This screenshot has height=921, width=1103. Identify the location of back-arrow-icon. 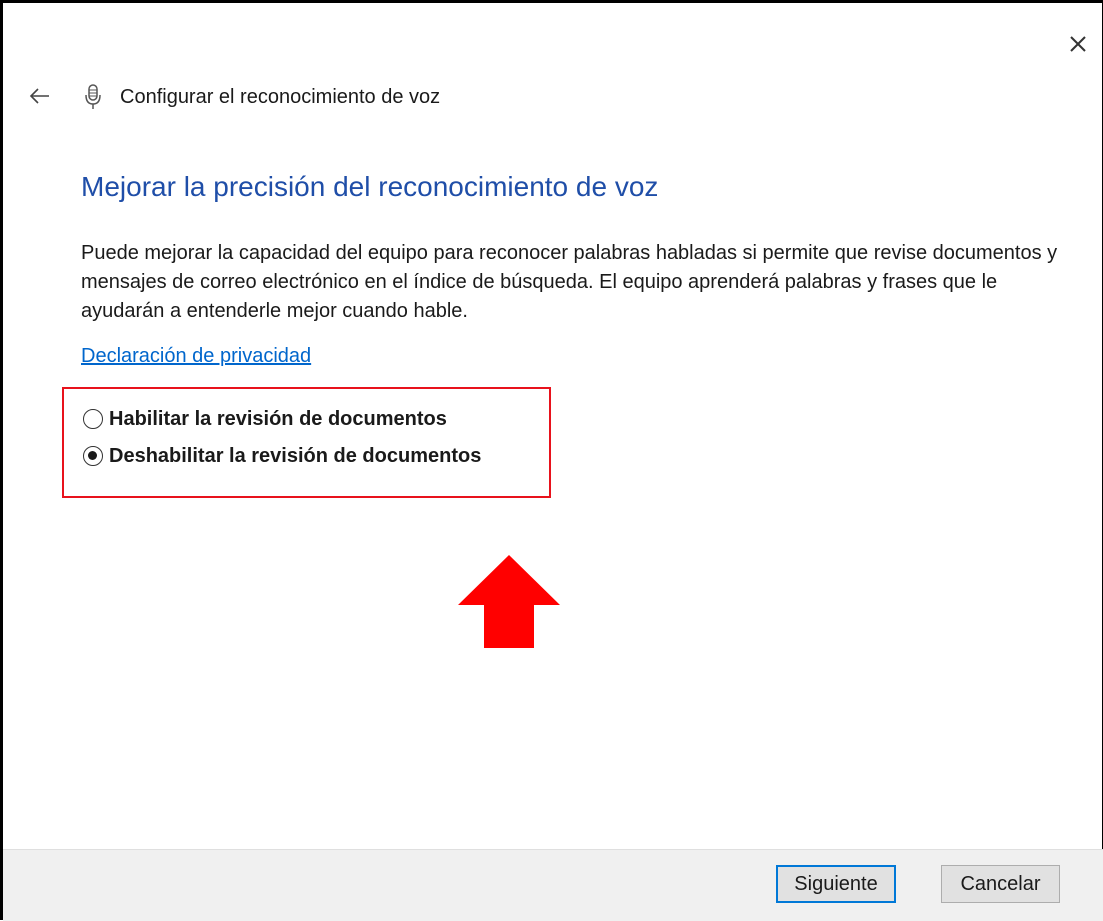
(39, 96).